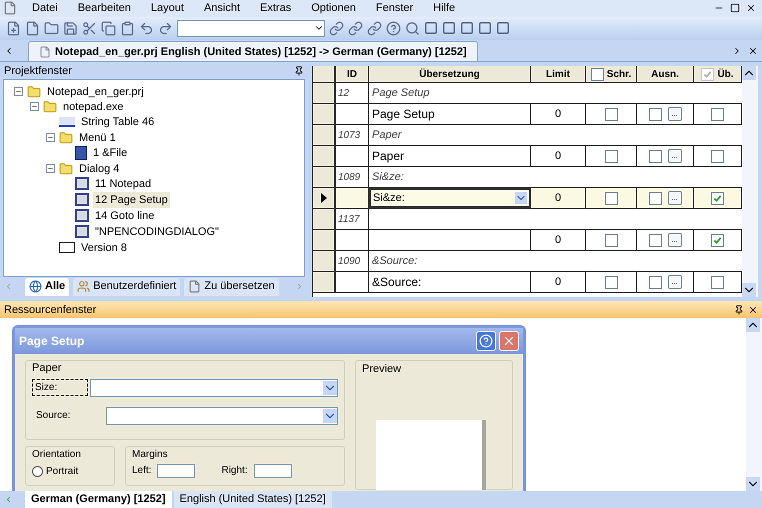 The width and height of the screenshot is (762, 508). What do you see at coordinates (718, 74) in the screenshot?
I see `column-header: Üb.` at bounding box center [718, 74].